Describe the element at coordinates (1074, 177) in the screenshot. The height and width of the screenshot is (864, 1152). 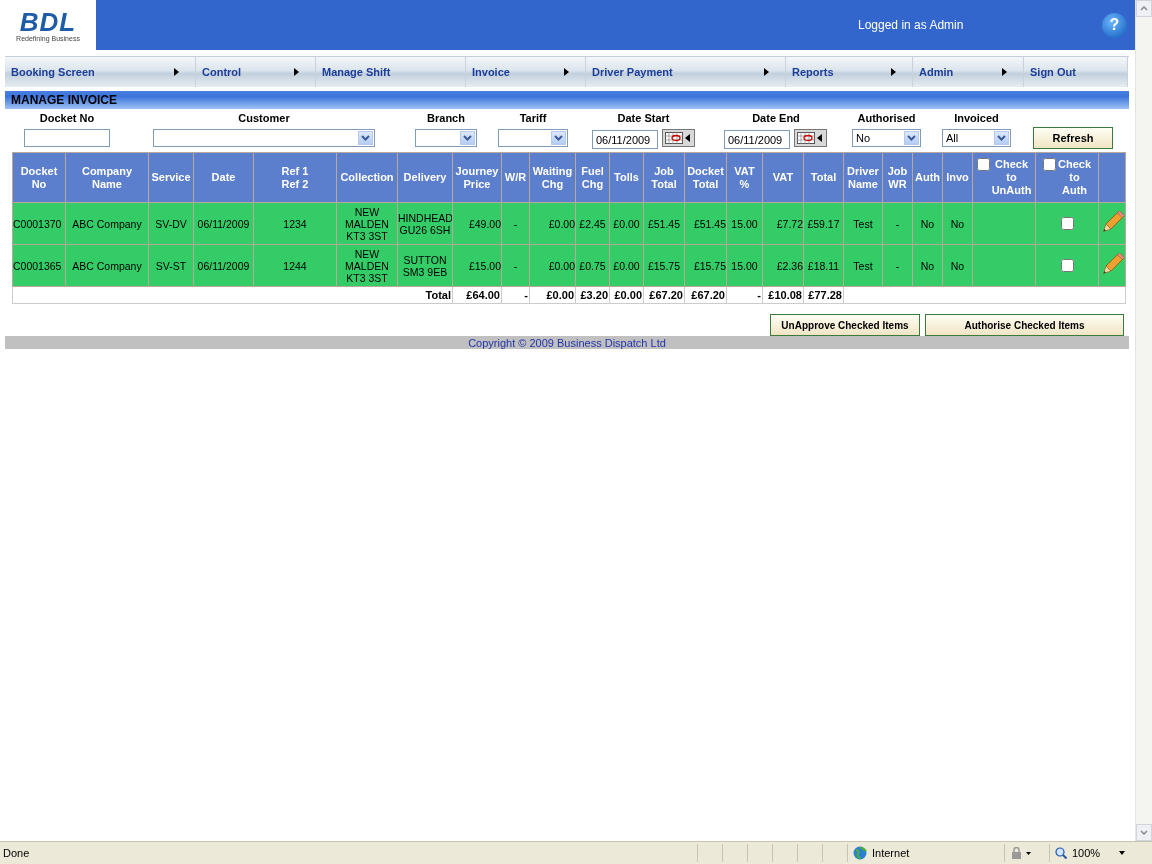
I see `column-header: Check to Auth` at that location.